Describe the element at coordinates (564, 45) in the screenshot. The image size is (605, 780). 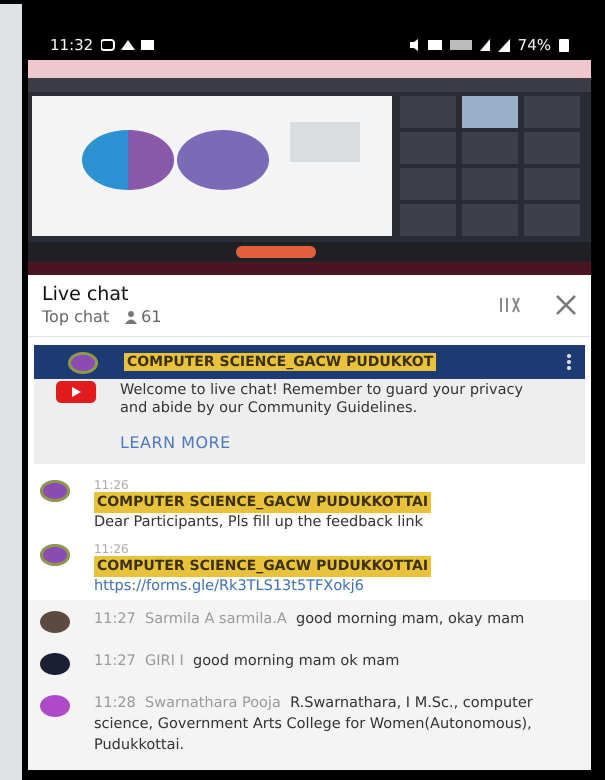
I see `battery-icon` at that location.